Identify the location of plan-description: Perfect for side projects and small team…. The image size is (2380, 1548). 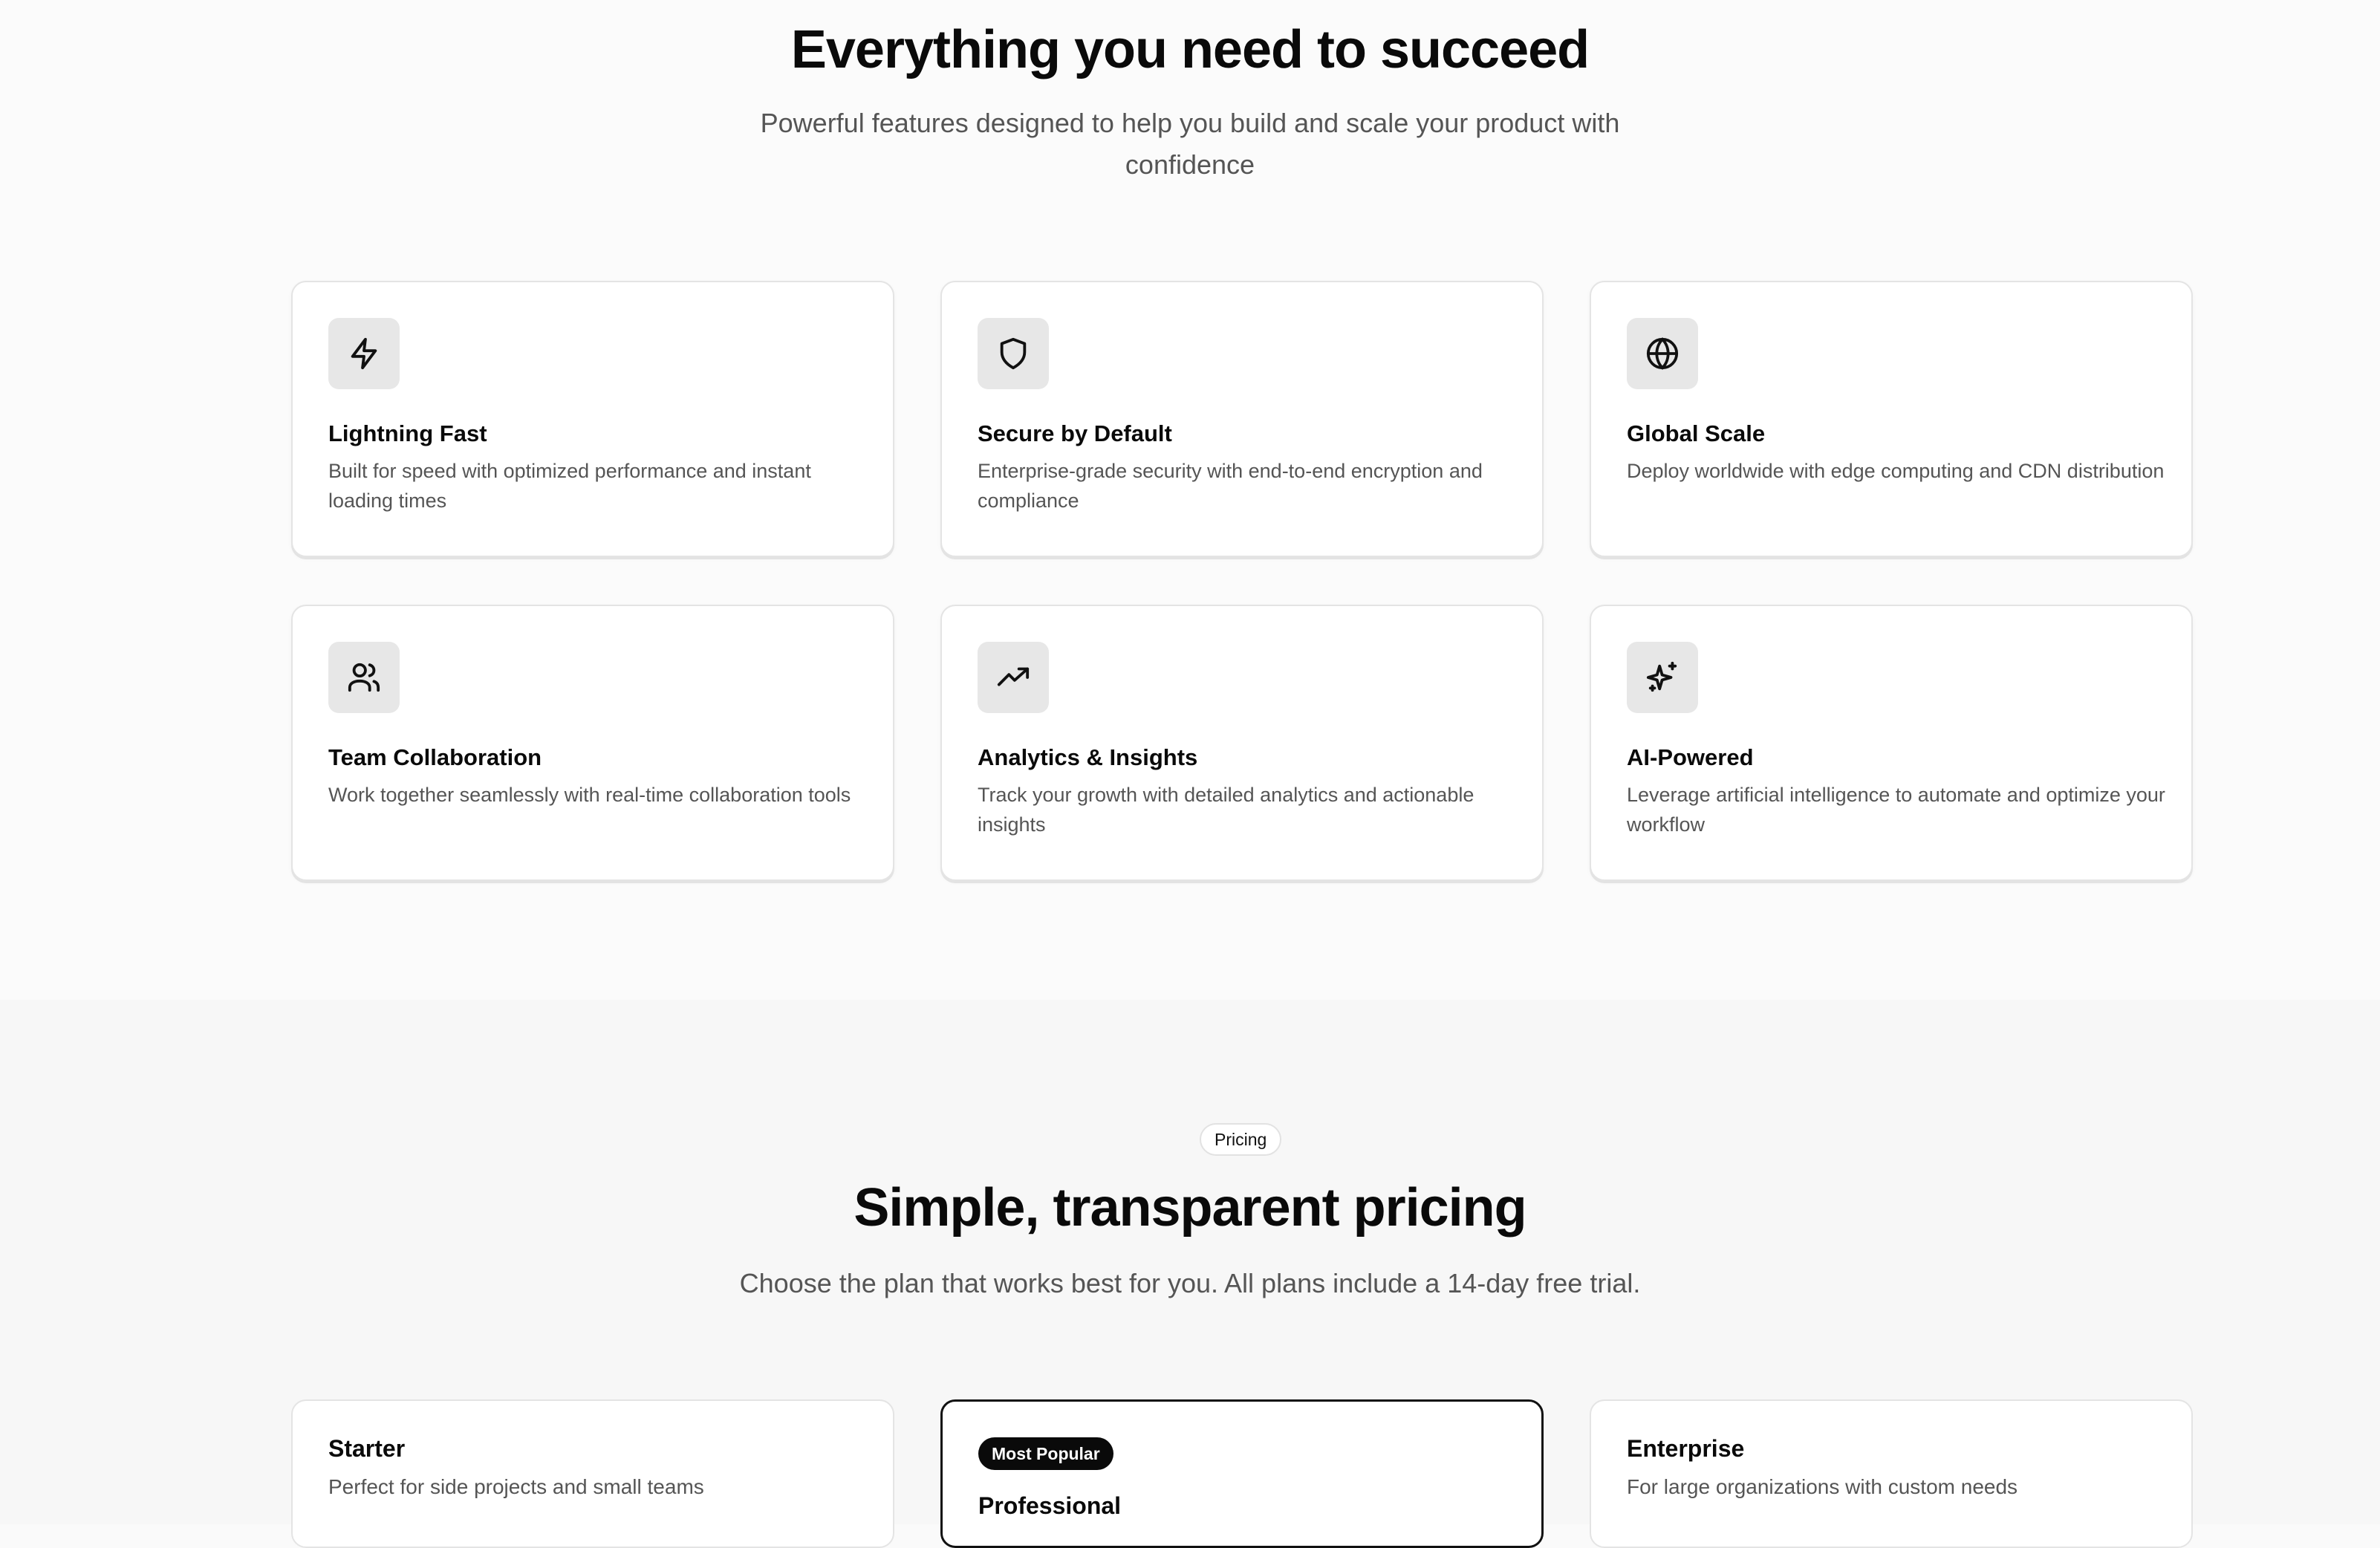
(516, 1486).